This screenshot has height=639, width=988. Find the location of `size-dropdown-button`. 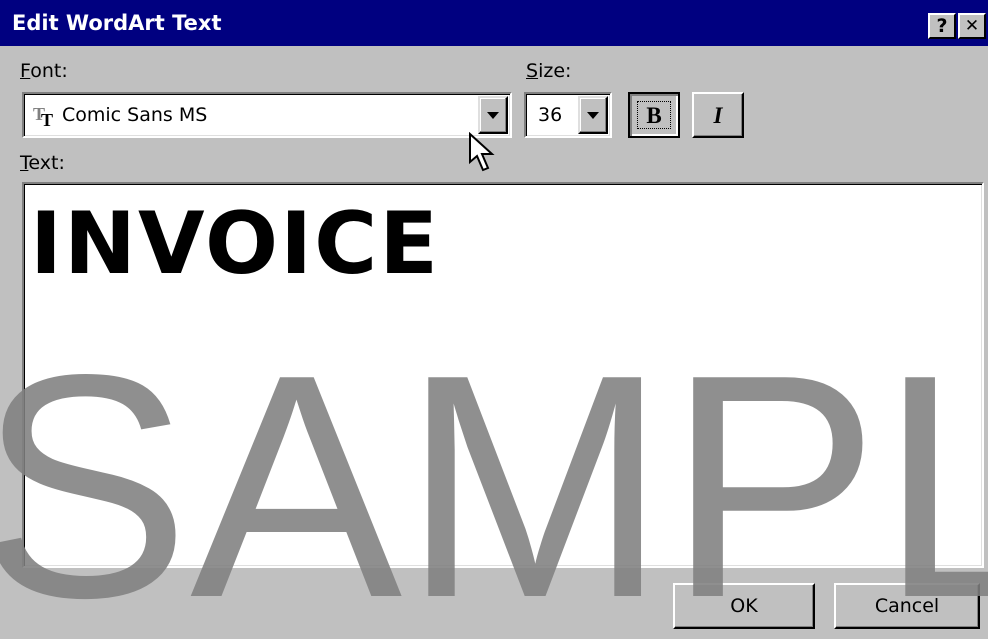

size-dropdown-button is located at coordinates (593, 115).